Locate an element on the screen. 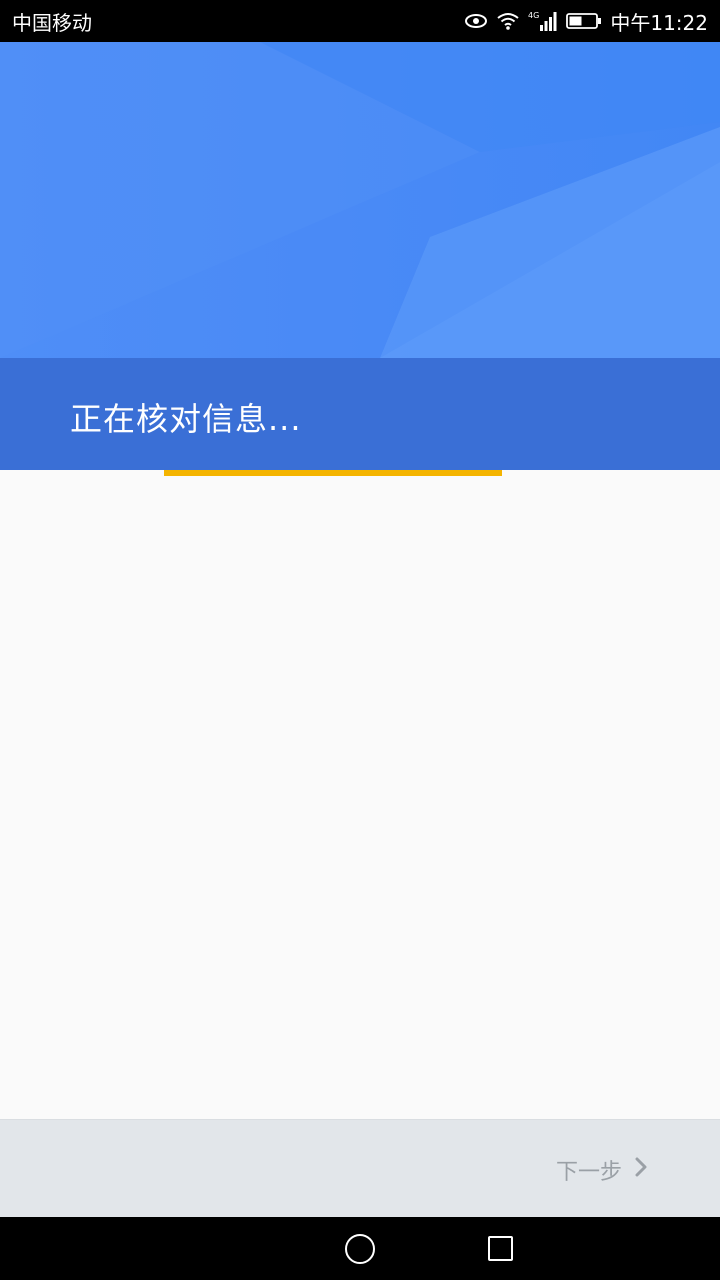 Image resolution: width=720 pixels, height=1280 pixels. status-icons: 4G 中午11:22 is located at coordinates (586, 21).